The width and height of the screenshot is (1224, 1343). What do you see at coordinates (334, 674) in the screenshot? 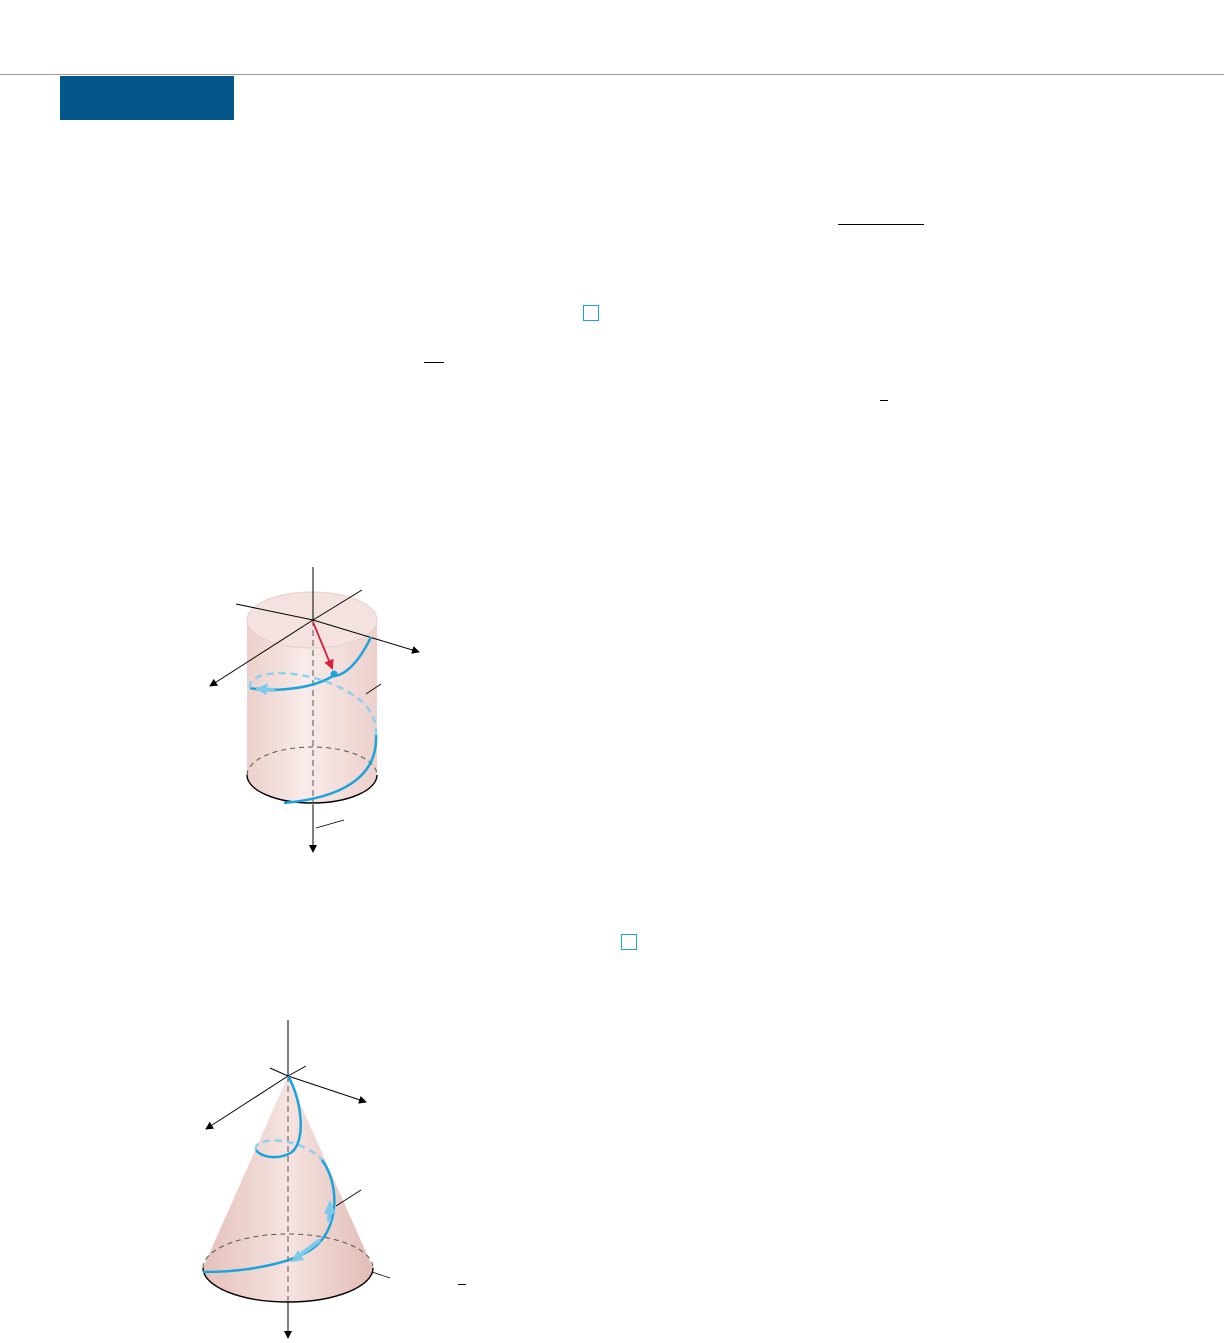
I see `helix-point` at bounding box center [334, 674].